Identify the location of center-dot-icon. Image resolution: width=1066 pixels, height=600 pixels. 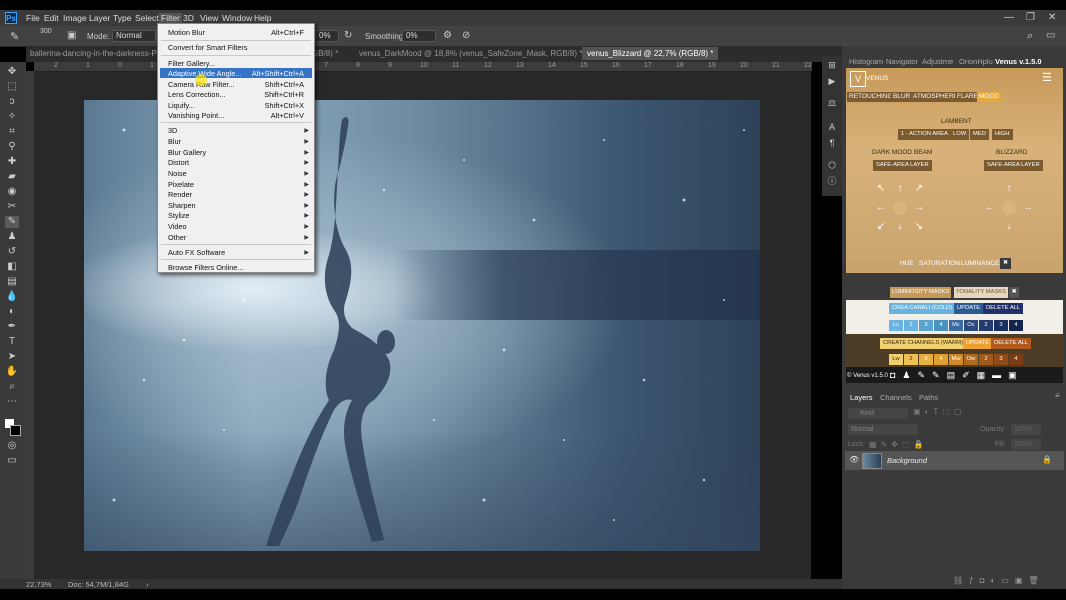
(900, 208).